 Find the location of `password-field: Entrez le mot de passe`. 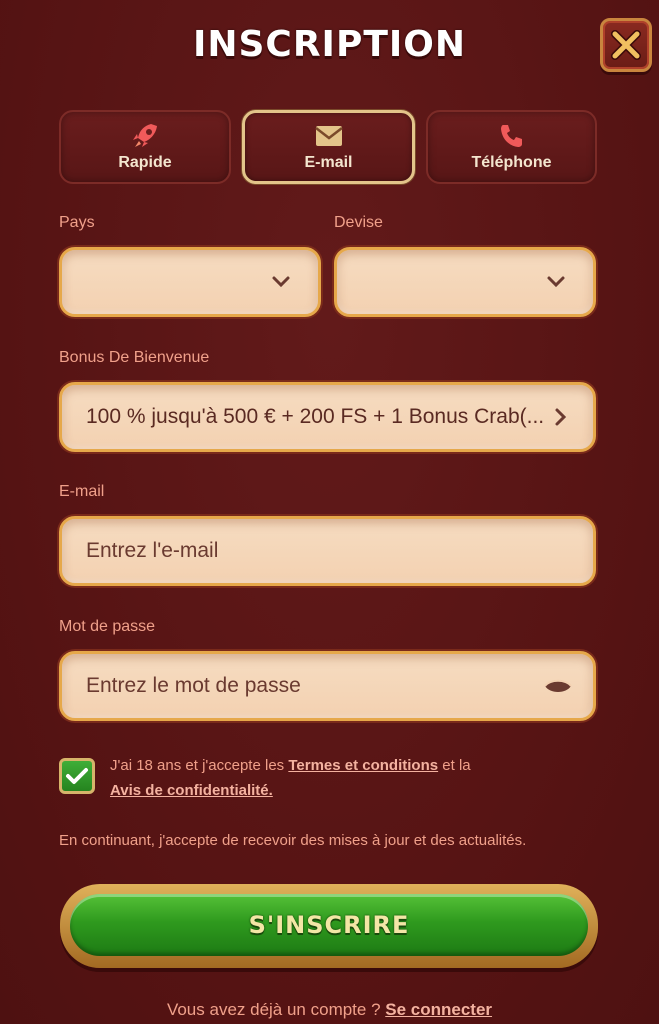

password-field: Entrez le mot de passe is located at coordinates (327, 686).